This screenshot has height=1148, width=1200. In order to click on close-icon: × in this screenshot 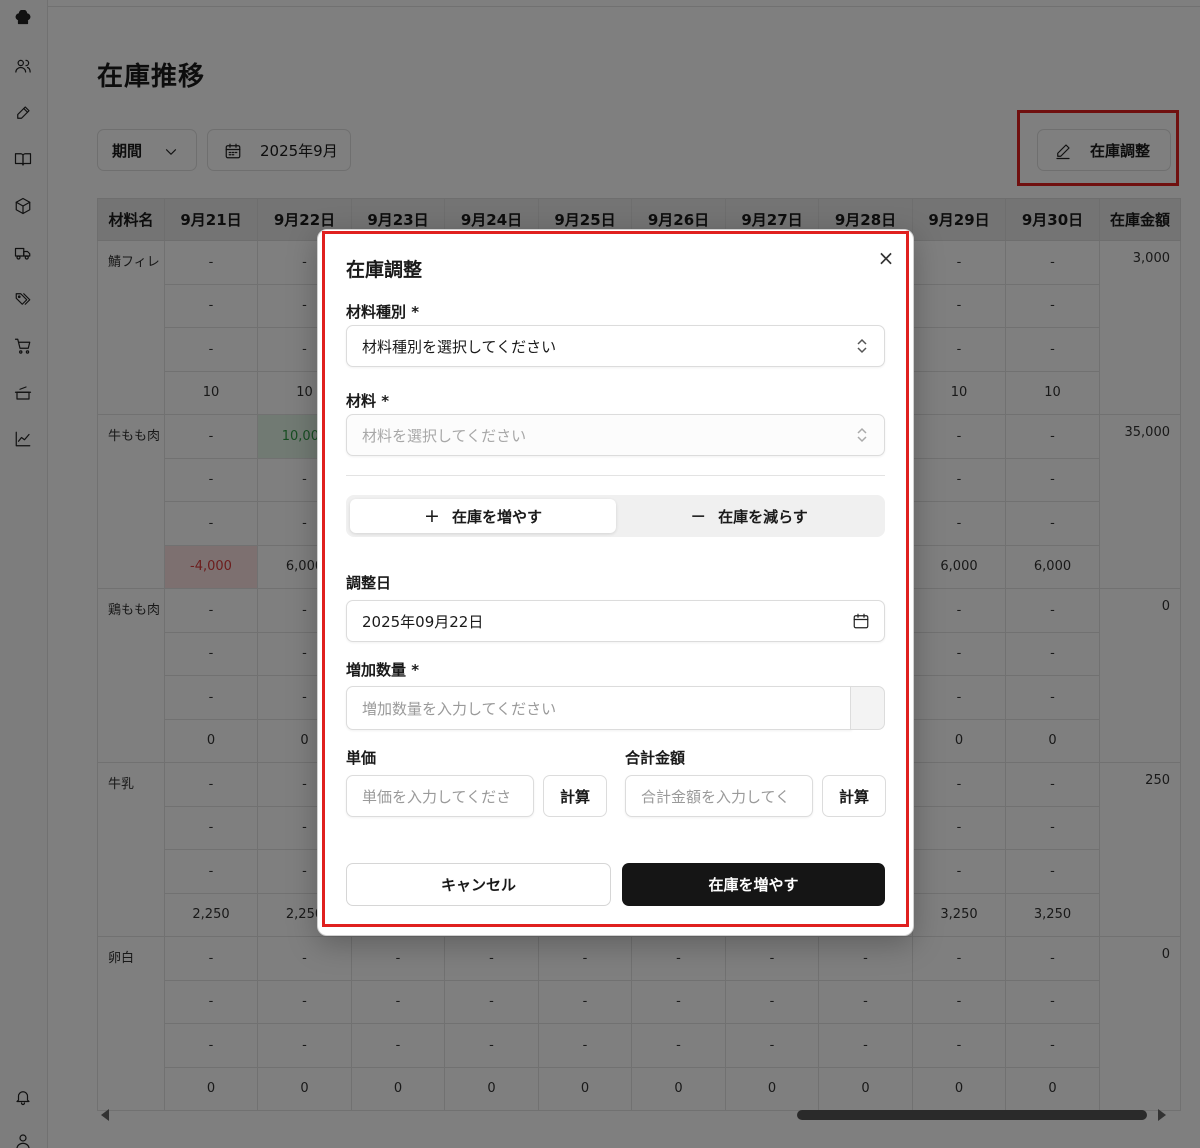, I will do `click(886, 258)`.